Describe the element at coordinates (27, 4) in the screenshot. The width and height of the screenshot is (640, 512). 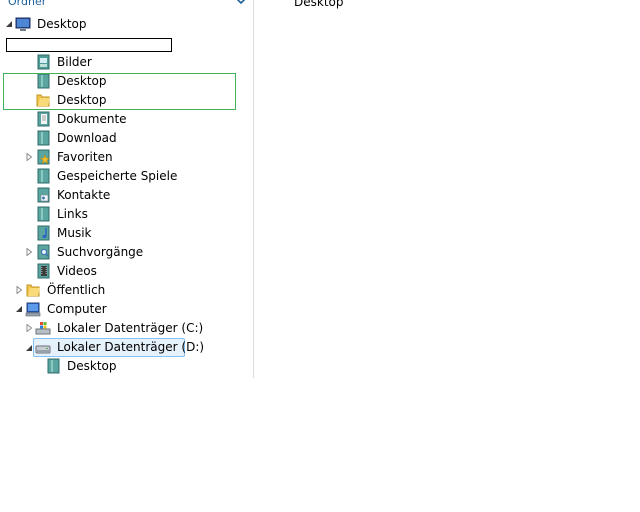
I see `folder-pane-header-label: Ordner` at that location.